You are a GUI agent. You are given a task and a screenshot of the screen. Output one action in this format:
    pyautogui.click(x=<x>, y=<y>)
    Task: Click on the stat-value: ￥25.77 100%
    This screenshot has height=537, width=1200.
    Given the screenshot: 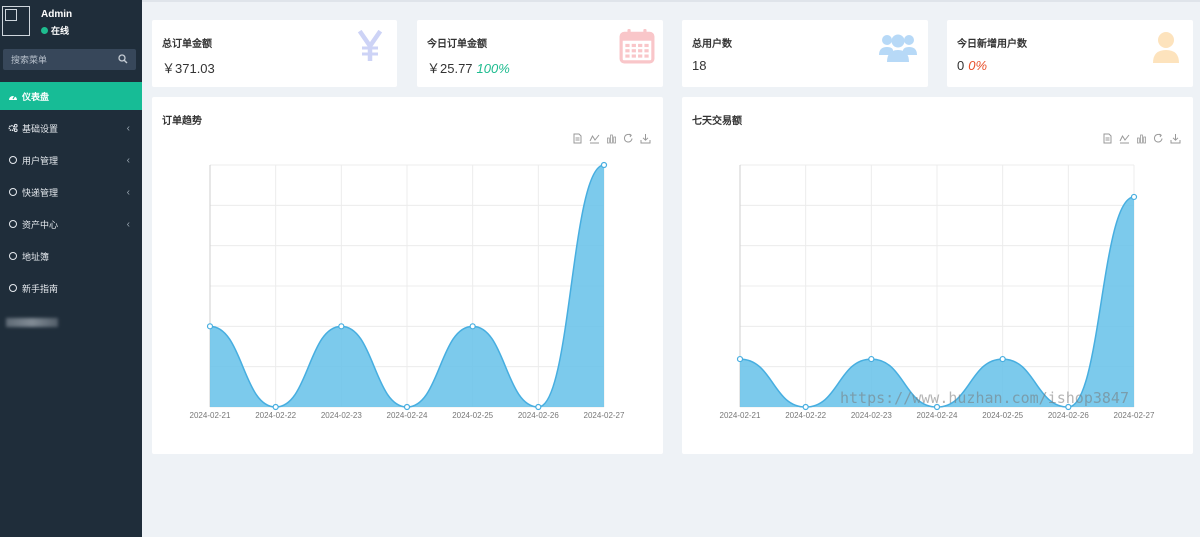 What is the action you would take?
    pyautogui.click(x=468, y=67)
    